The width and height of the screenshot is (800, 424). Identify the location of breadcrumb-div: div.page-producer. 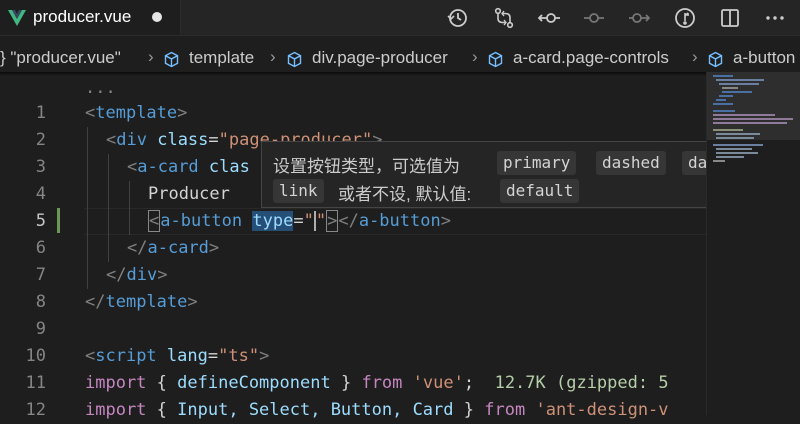
(380, 58).